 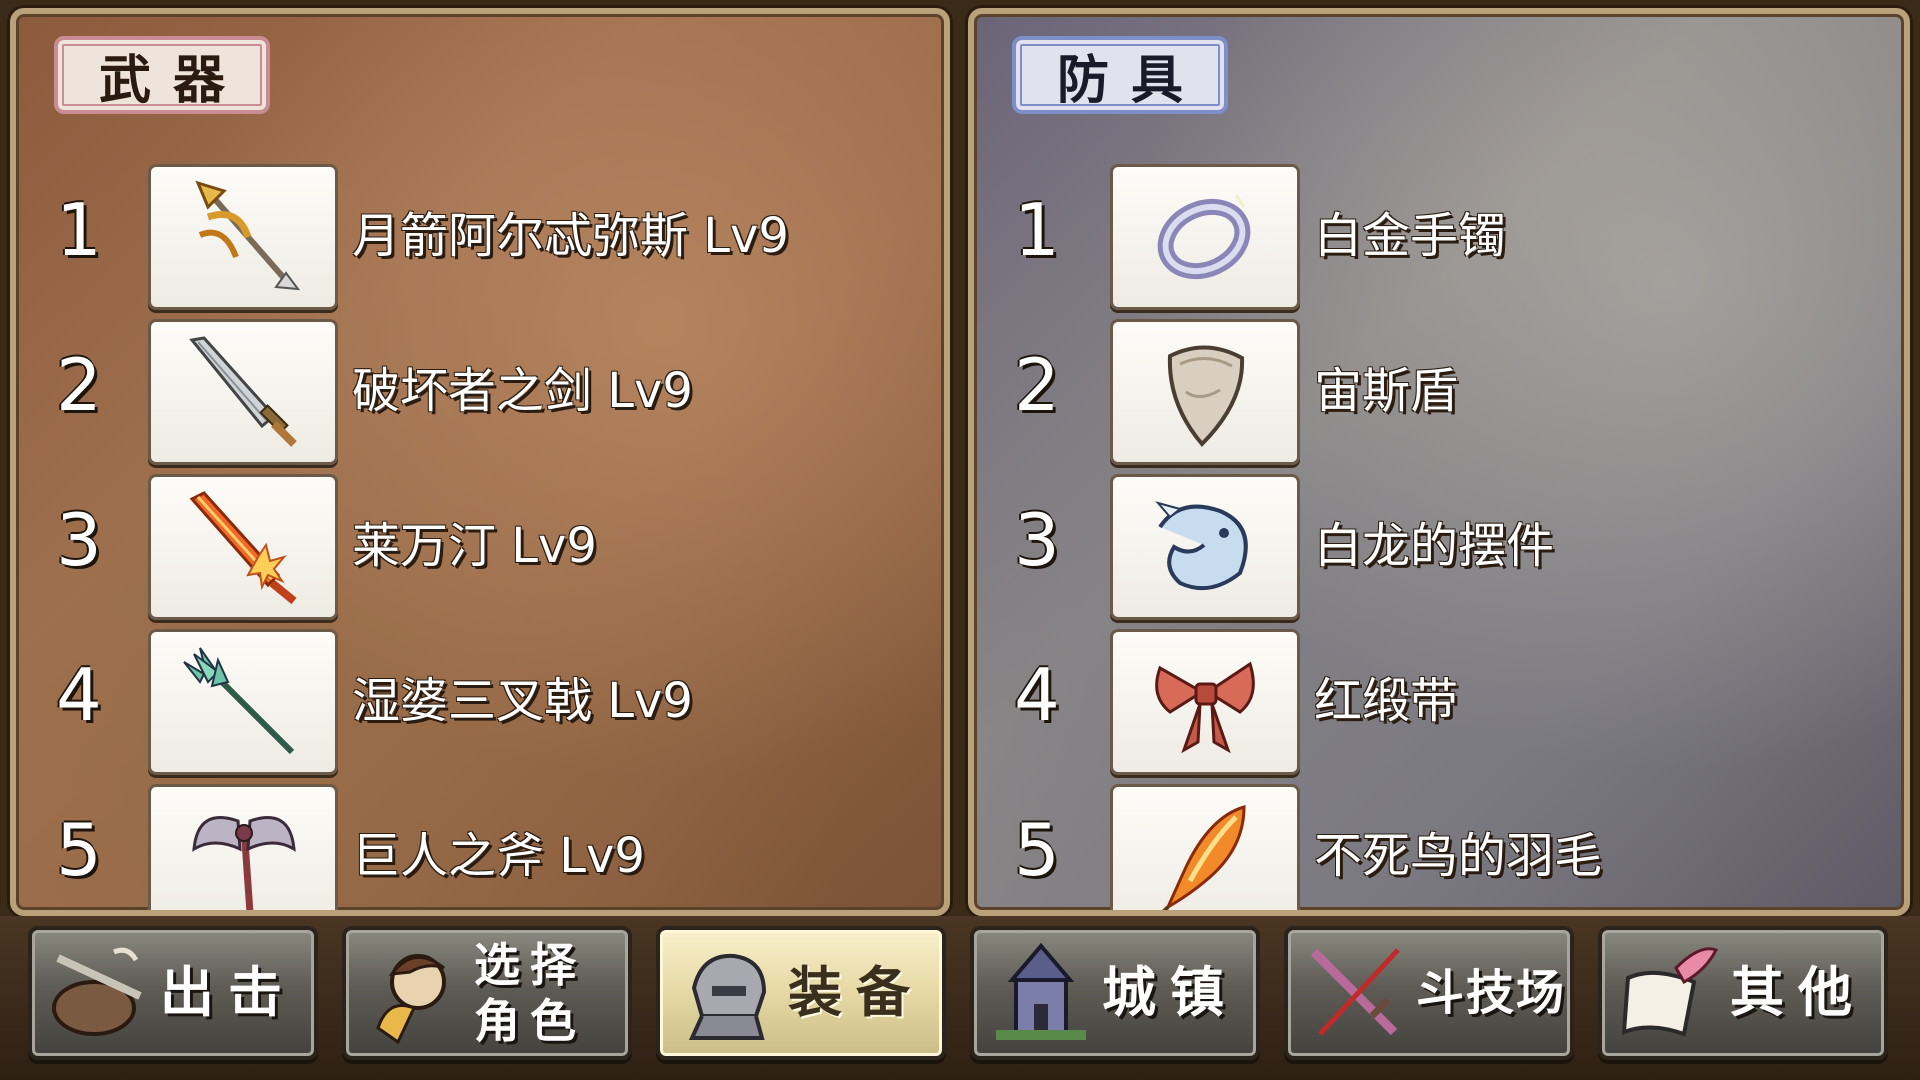 I want to click on armor-row-2: 2 宙斯盾, so click(x=1439, y=387).